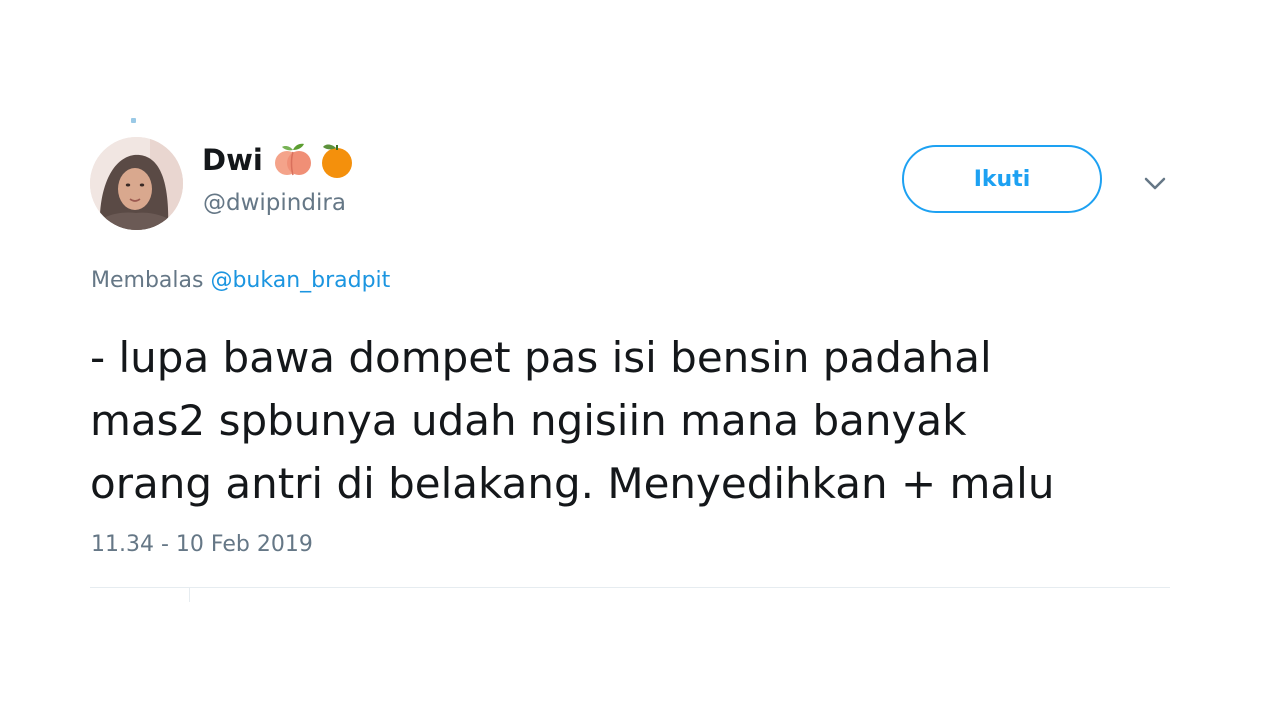 This screenshot has height=720, width=1280. I want to click on tangerine-icon, so click(337, 160).